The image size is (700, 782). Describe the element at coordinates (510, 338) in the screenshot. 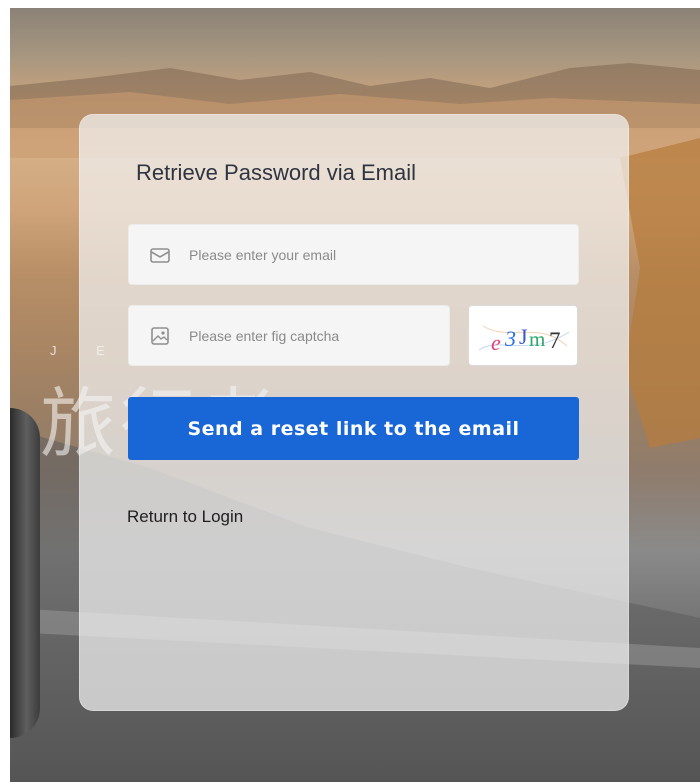

I see `captcha-char: 3` at that location.